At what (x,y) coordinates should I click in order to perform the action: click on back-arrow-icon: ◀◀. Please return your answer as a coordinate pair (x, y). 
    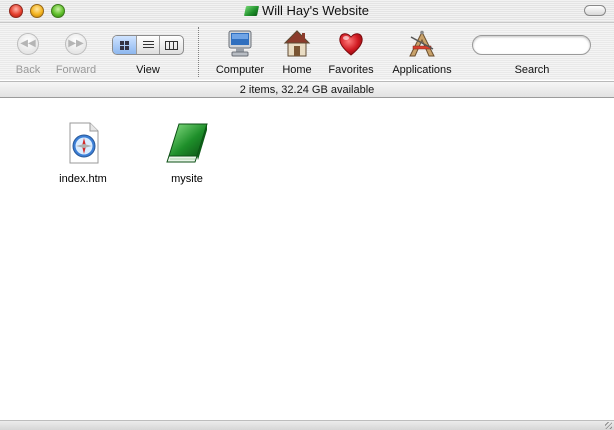
    Looking at the image, I should click on (28, 44).